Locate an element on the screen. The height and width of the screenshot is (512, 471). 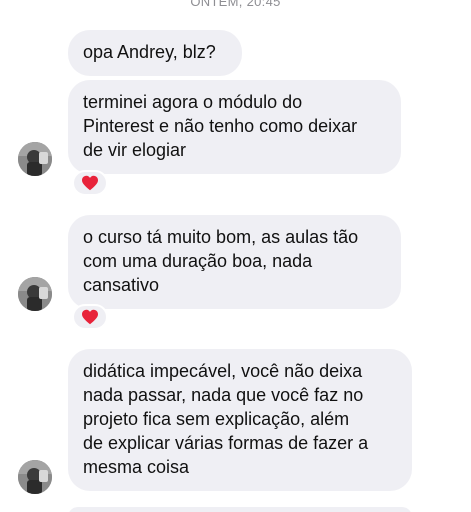
message-text-line: terminei agora o módulo do is located at coordinates (193, 102).